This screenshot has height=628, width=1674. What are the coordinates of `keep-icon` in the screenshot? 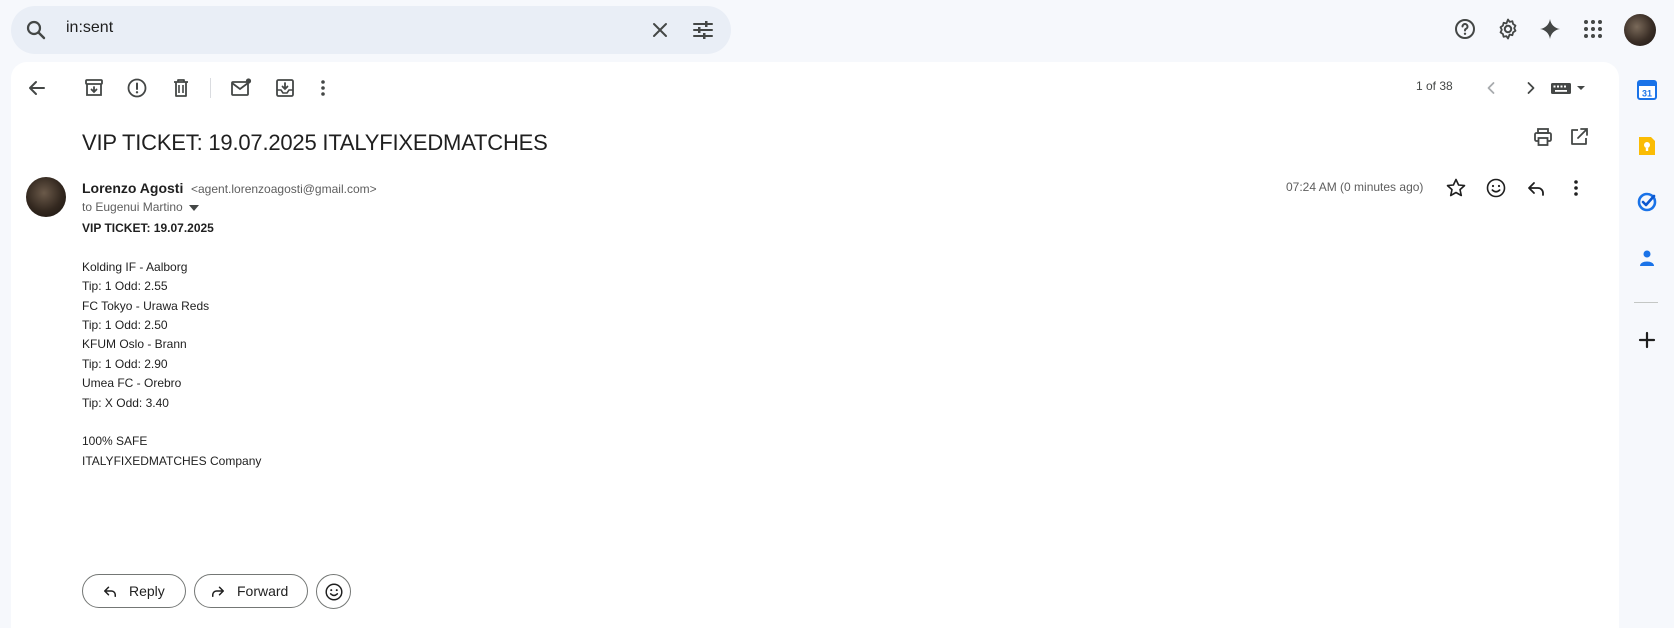 It's located at (1647, 146).